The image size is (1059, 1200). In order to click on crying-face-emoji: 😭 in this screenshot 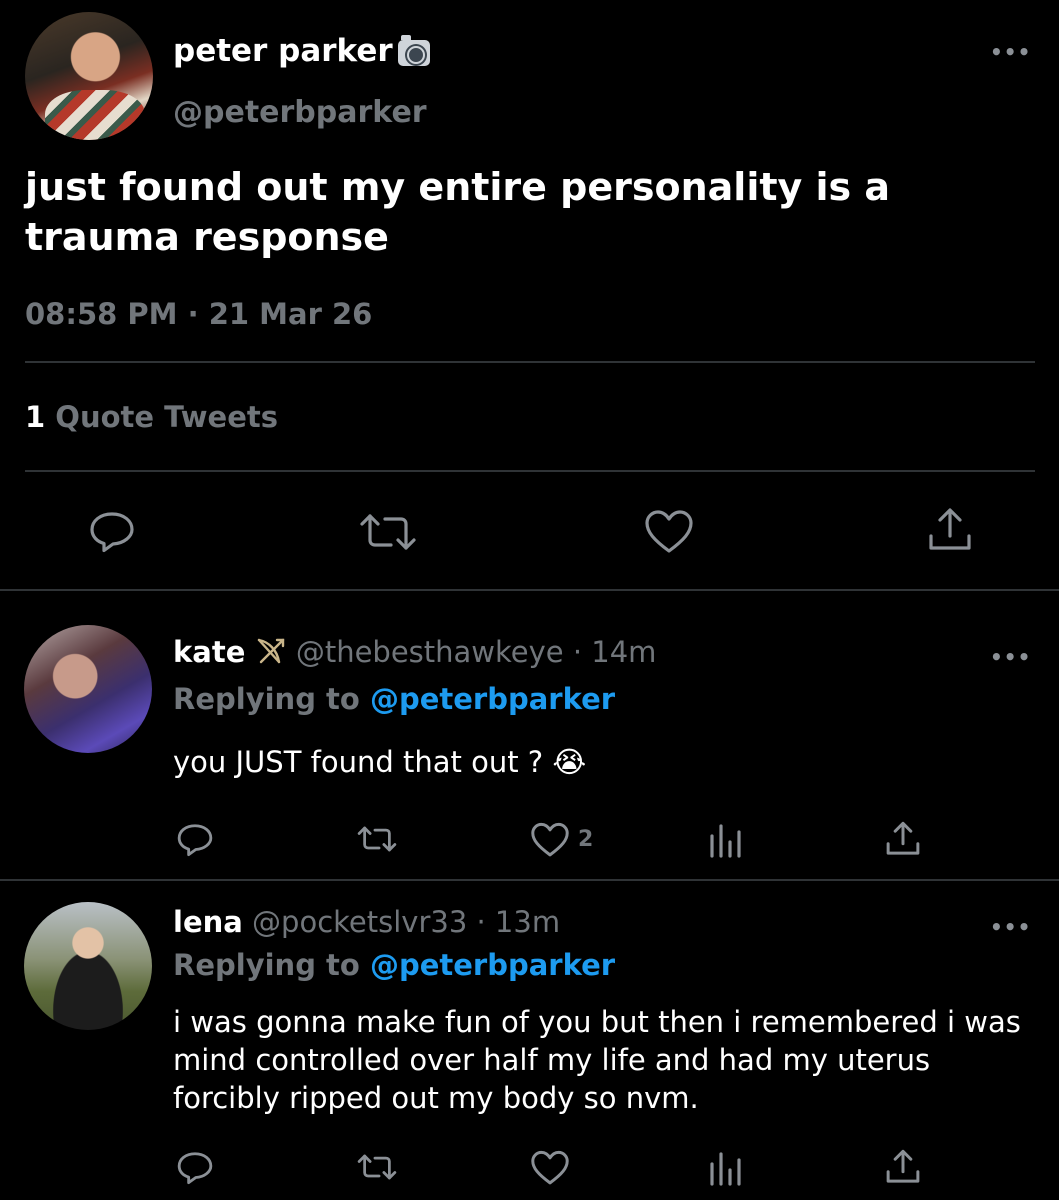, I will do `click(569, 762)`.